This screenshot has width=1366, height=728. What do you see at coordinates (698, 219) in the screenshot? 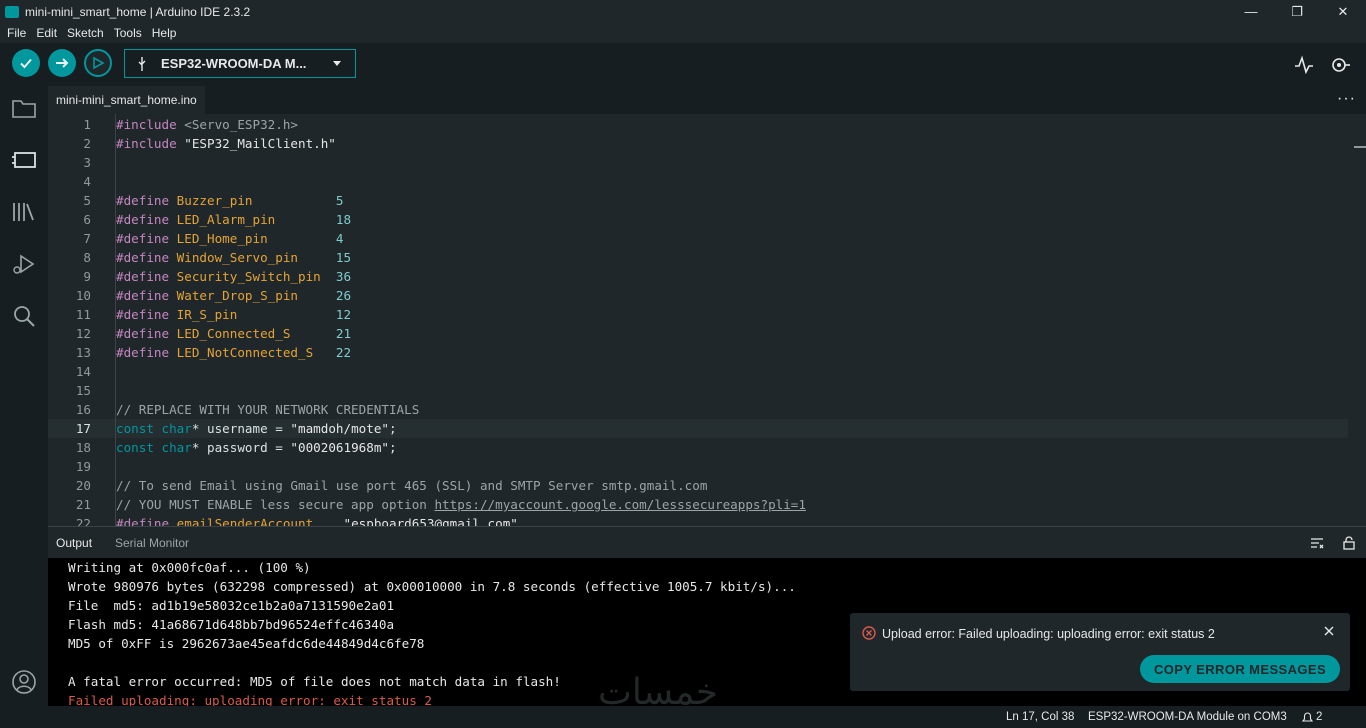
I see `code-line: 6 #define LED_Alarm_pin 18` at bounding box center [698, 219].